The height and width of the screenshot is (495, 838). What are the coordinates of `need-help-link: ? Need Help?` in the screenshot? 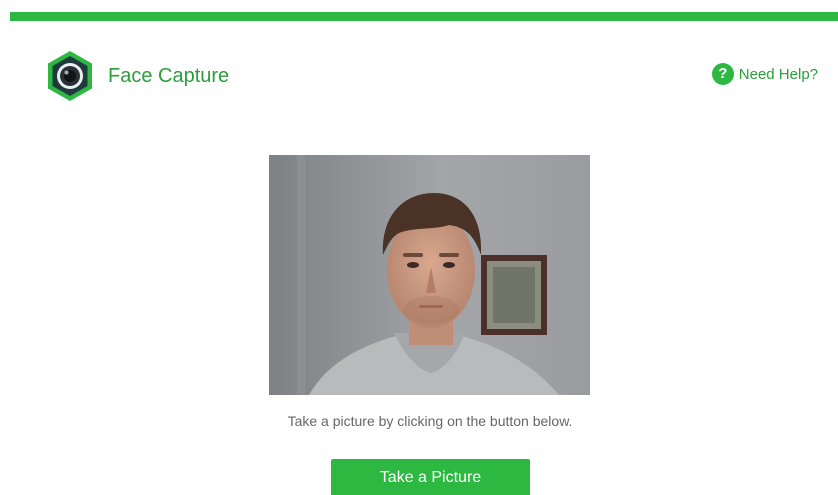 It's located at (764, 74).